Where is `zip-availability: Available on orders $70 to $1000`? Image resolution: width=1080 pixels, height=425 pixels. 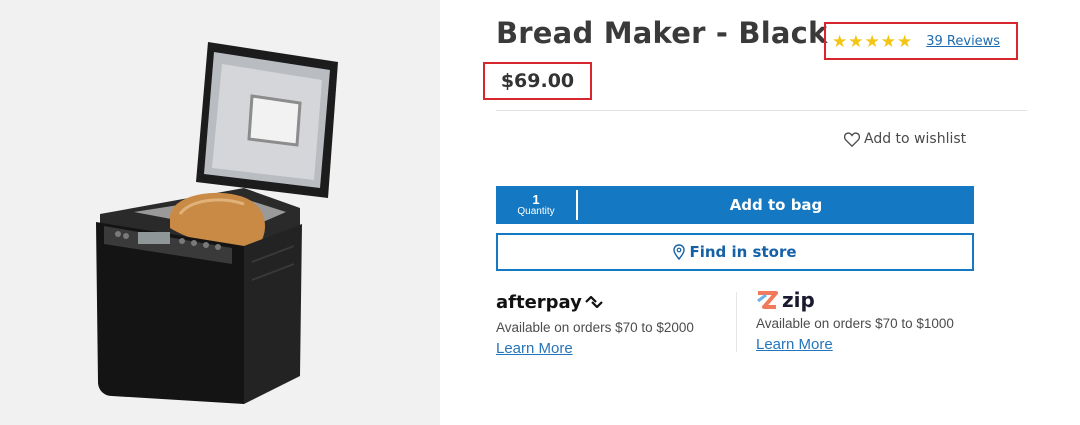 zip-availability: Available on orders $70 to $1000 is located at coordinates (855, 323).